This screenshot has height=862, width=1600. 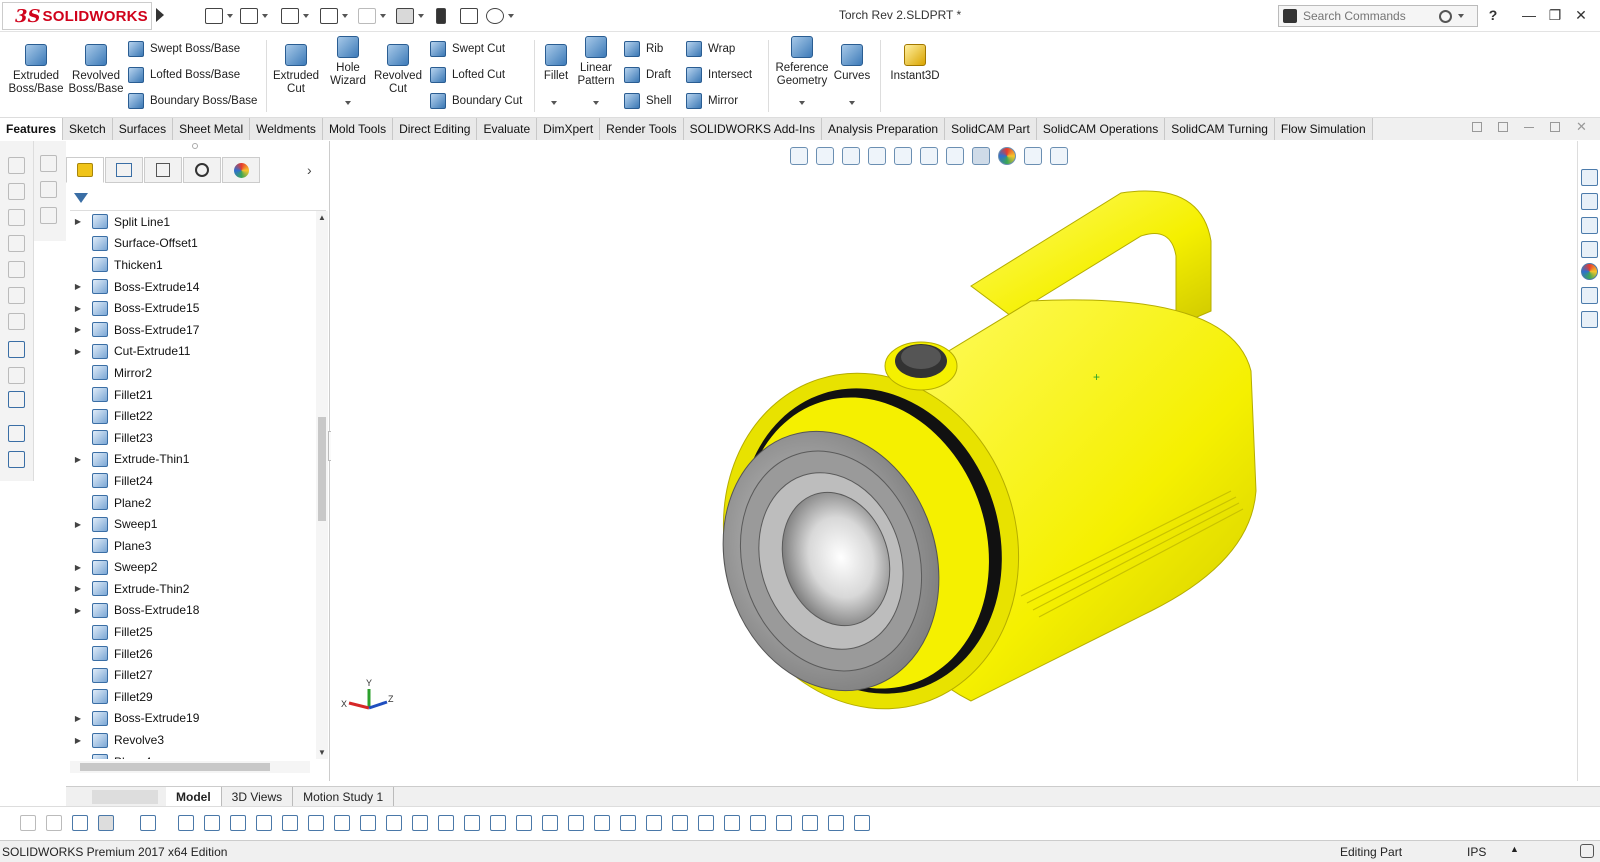 What do you see at coordinates (334, 16) in the screenshot?
I see `print-button` at bounding box center [334, 16].